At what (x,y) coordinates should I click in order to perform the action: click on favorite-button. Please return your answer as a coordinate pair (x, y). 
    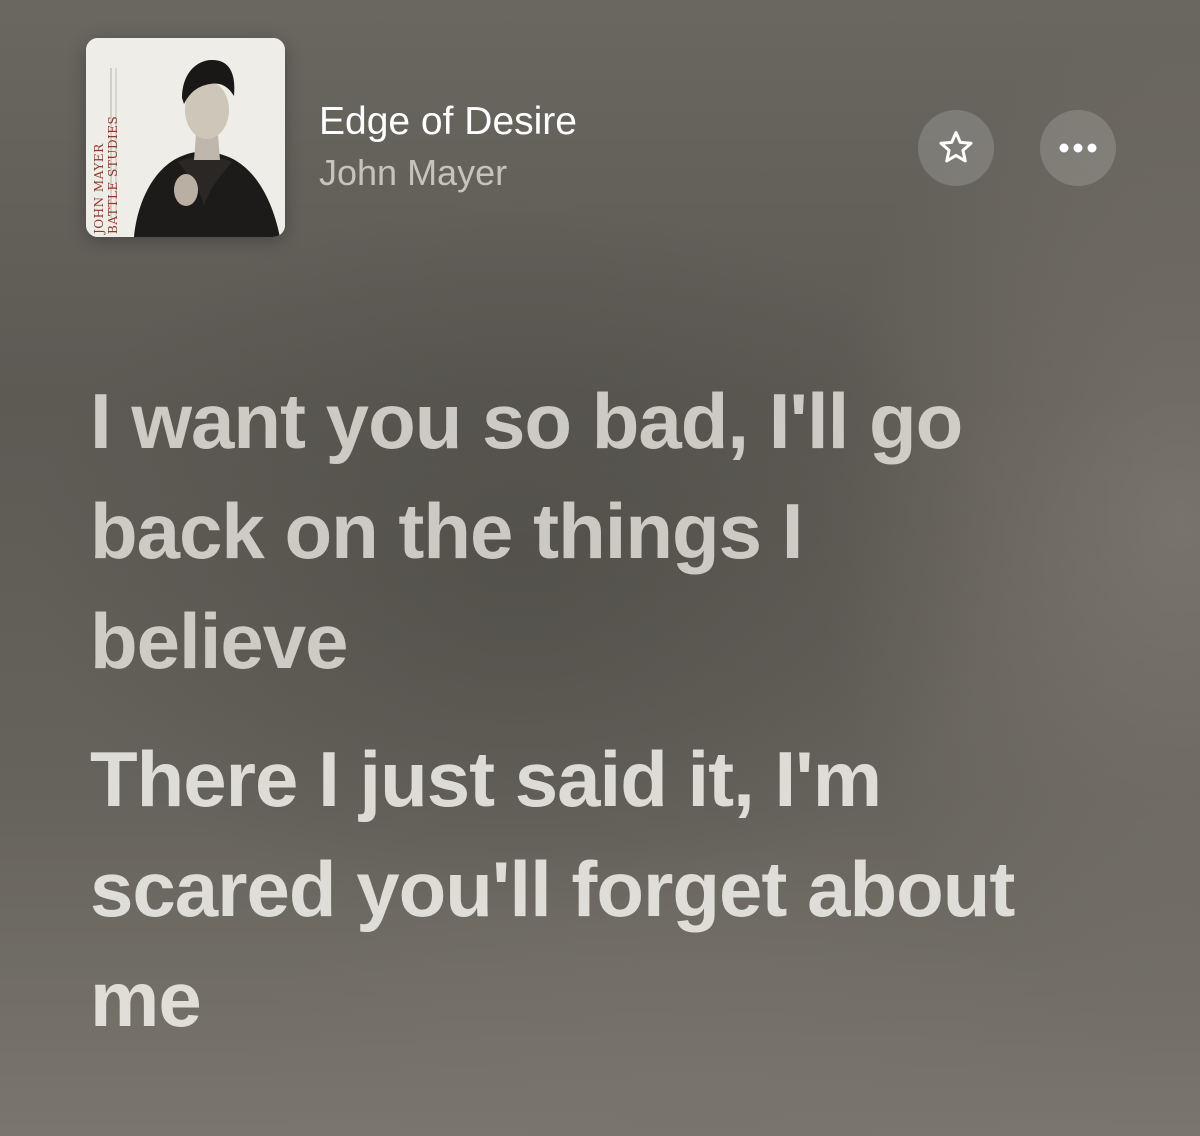
    Looking at the image, I should click on (956, 148).